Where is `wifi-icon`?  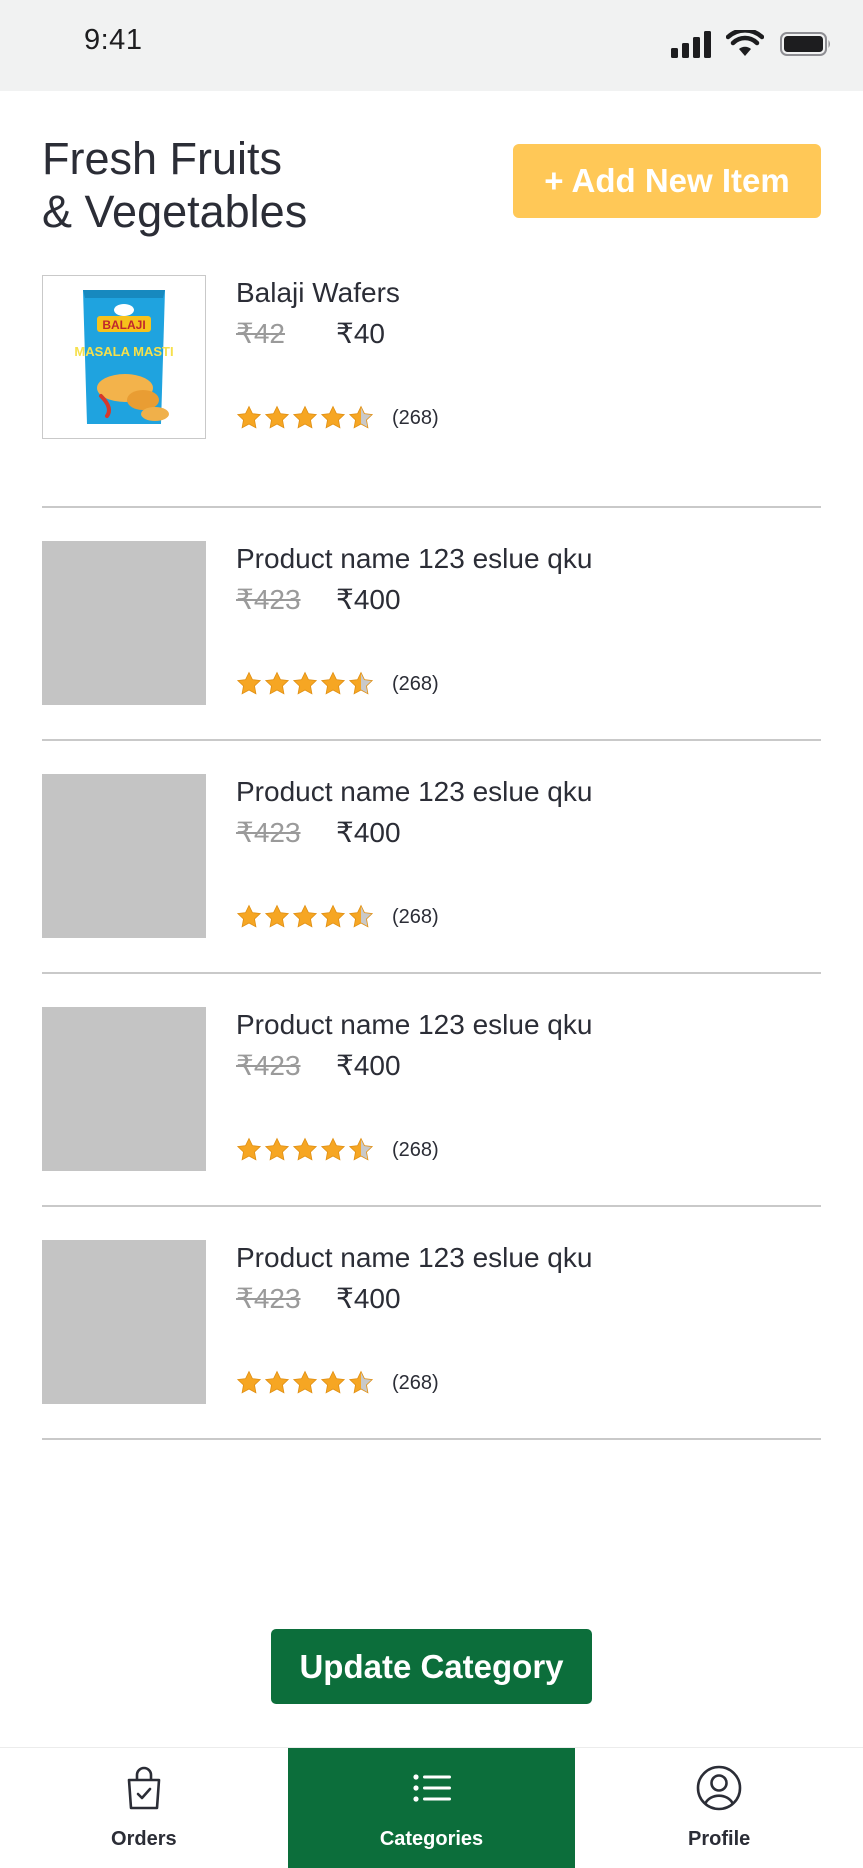
wifi-icon is located at coordinates (745, 43).